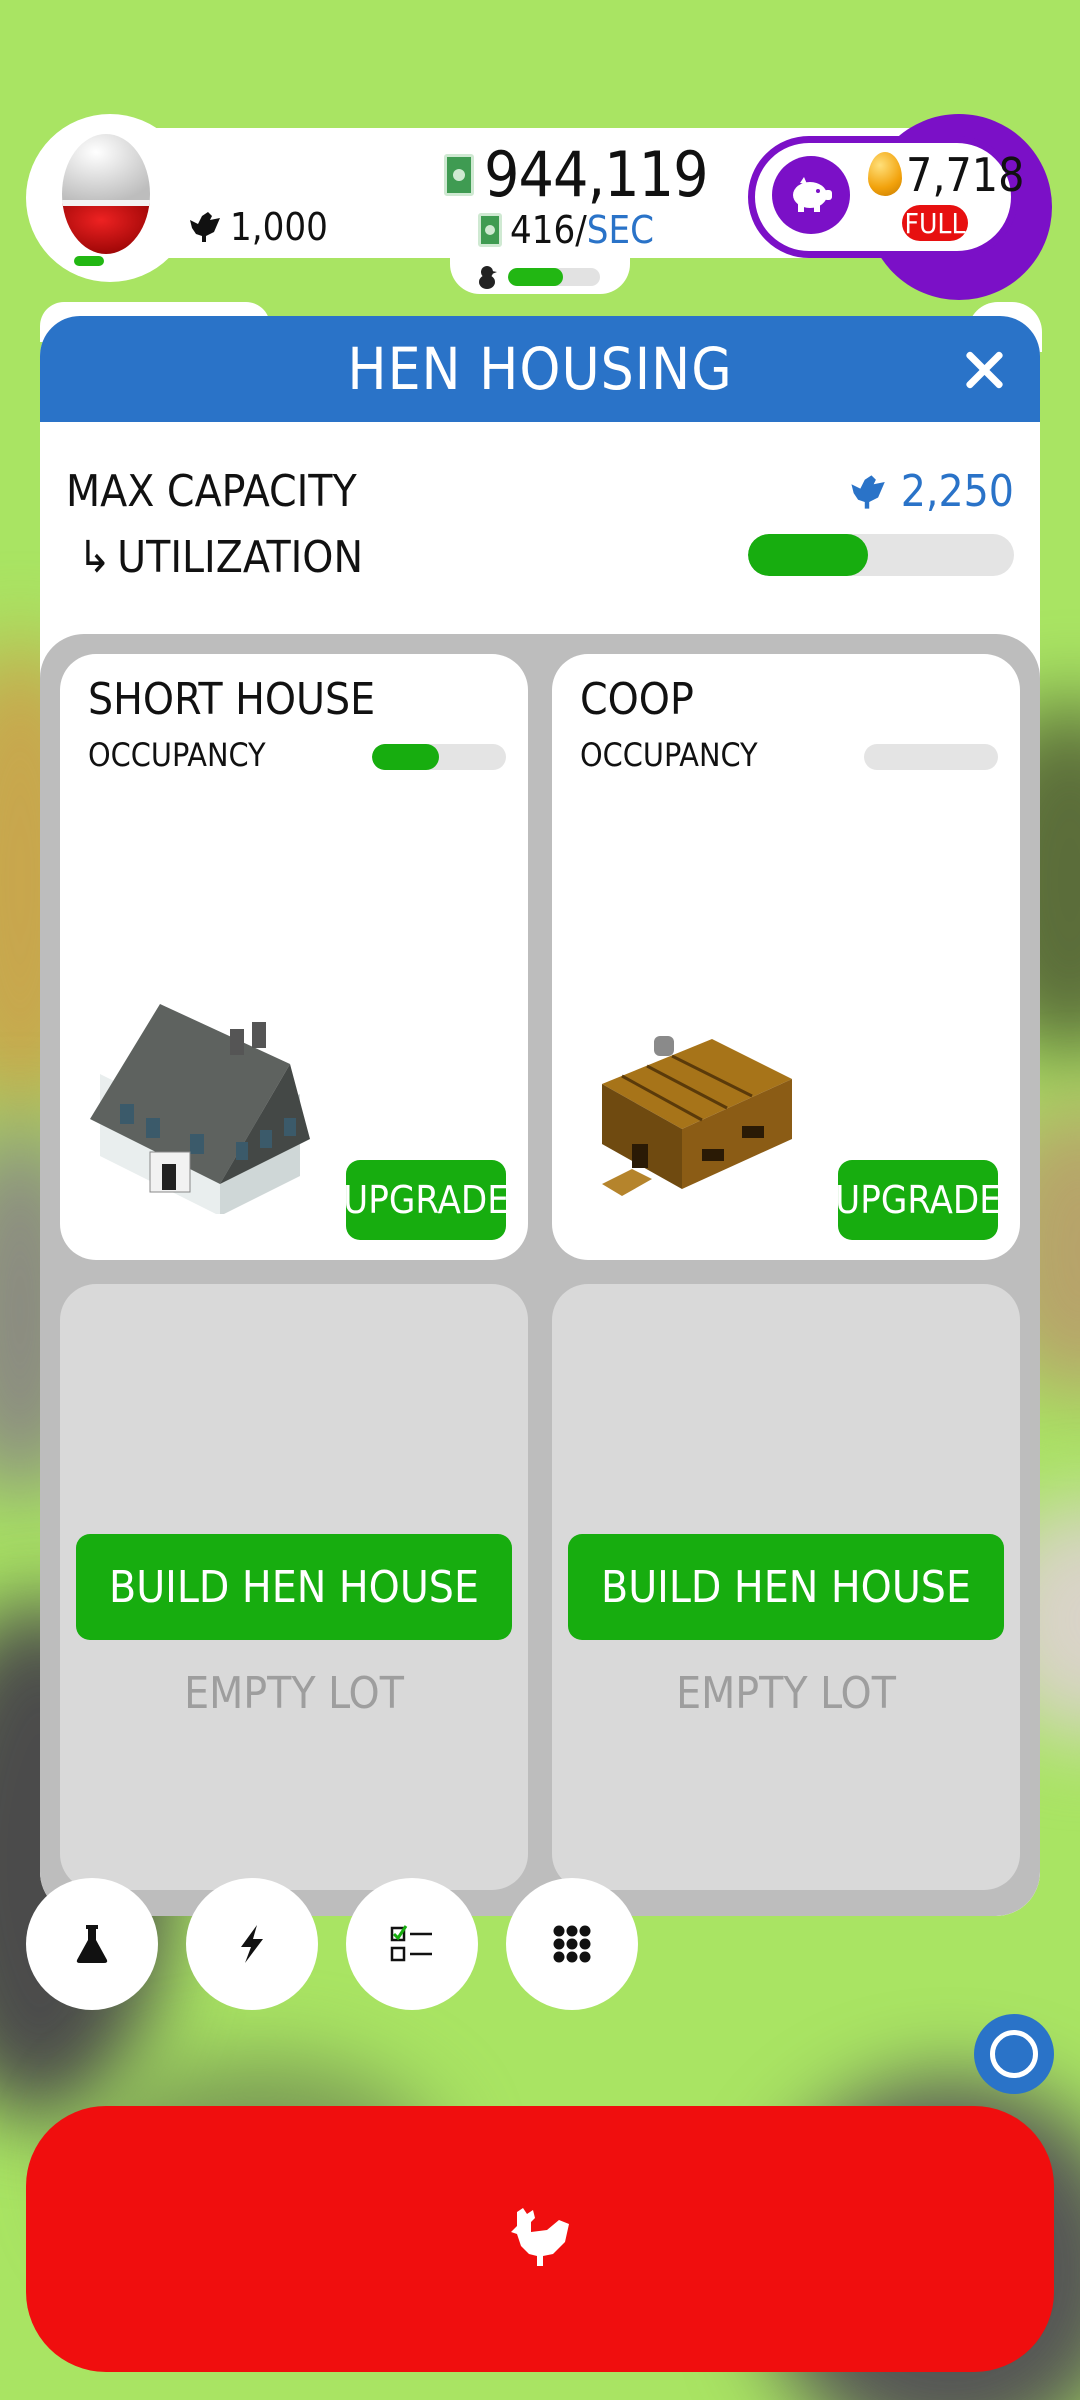 The height and width of the screenshot is (2400, 1080). Describe the element at coordinates (1014, 2054) in the screenshot. I see `ring-button` at that location.